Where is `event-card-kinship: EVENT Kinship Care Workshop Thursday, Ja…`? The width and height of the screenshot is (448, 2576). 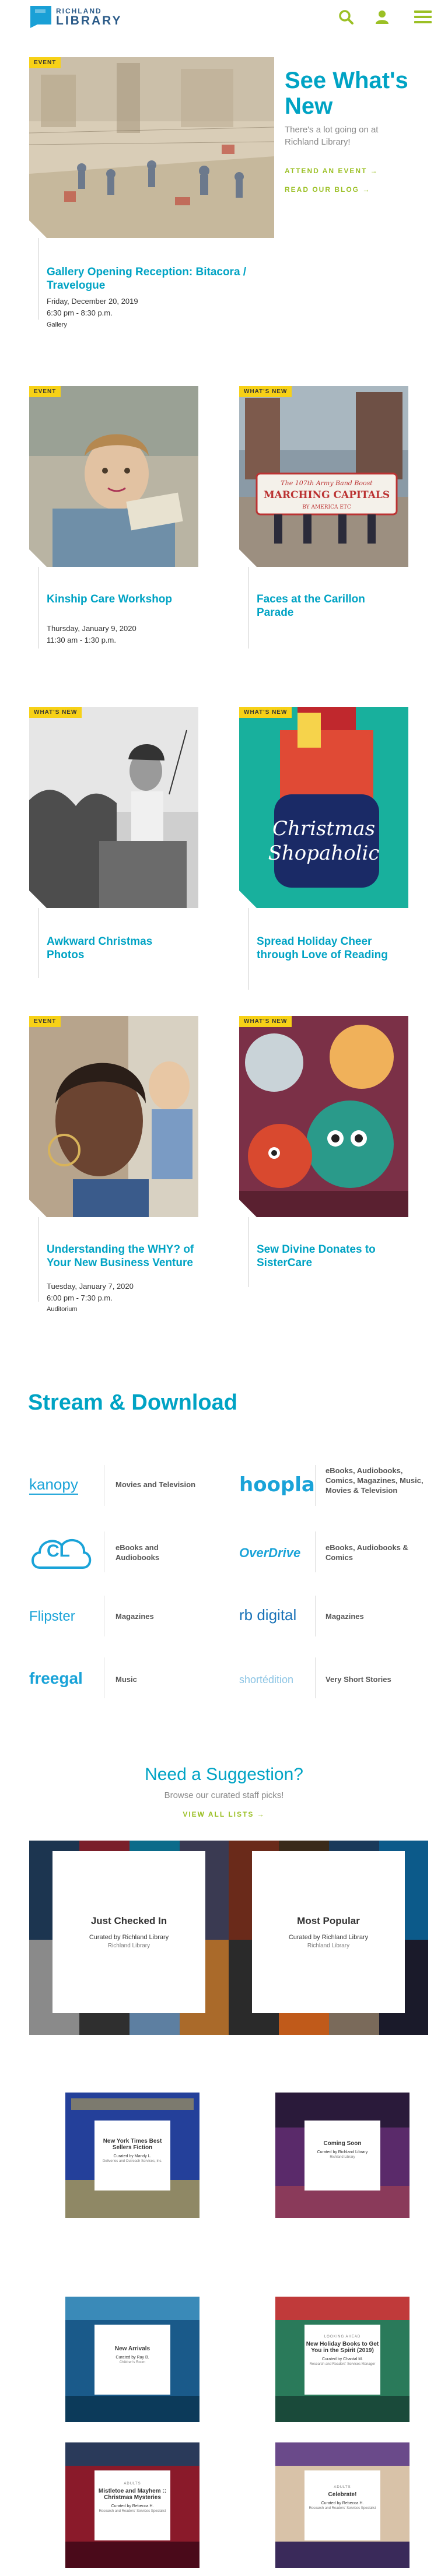 event-card-kinship: EVENT Kinship Care Workshop Thursday, Ja… is located at coordinates (113, 520).